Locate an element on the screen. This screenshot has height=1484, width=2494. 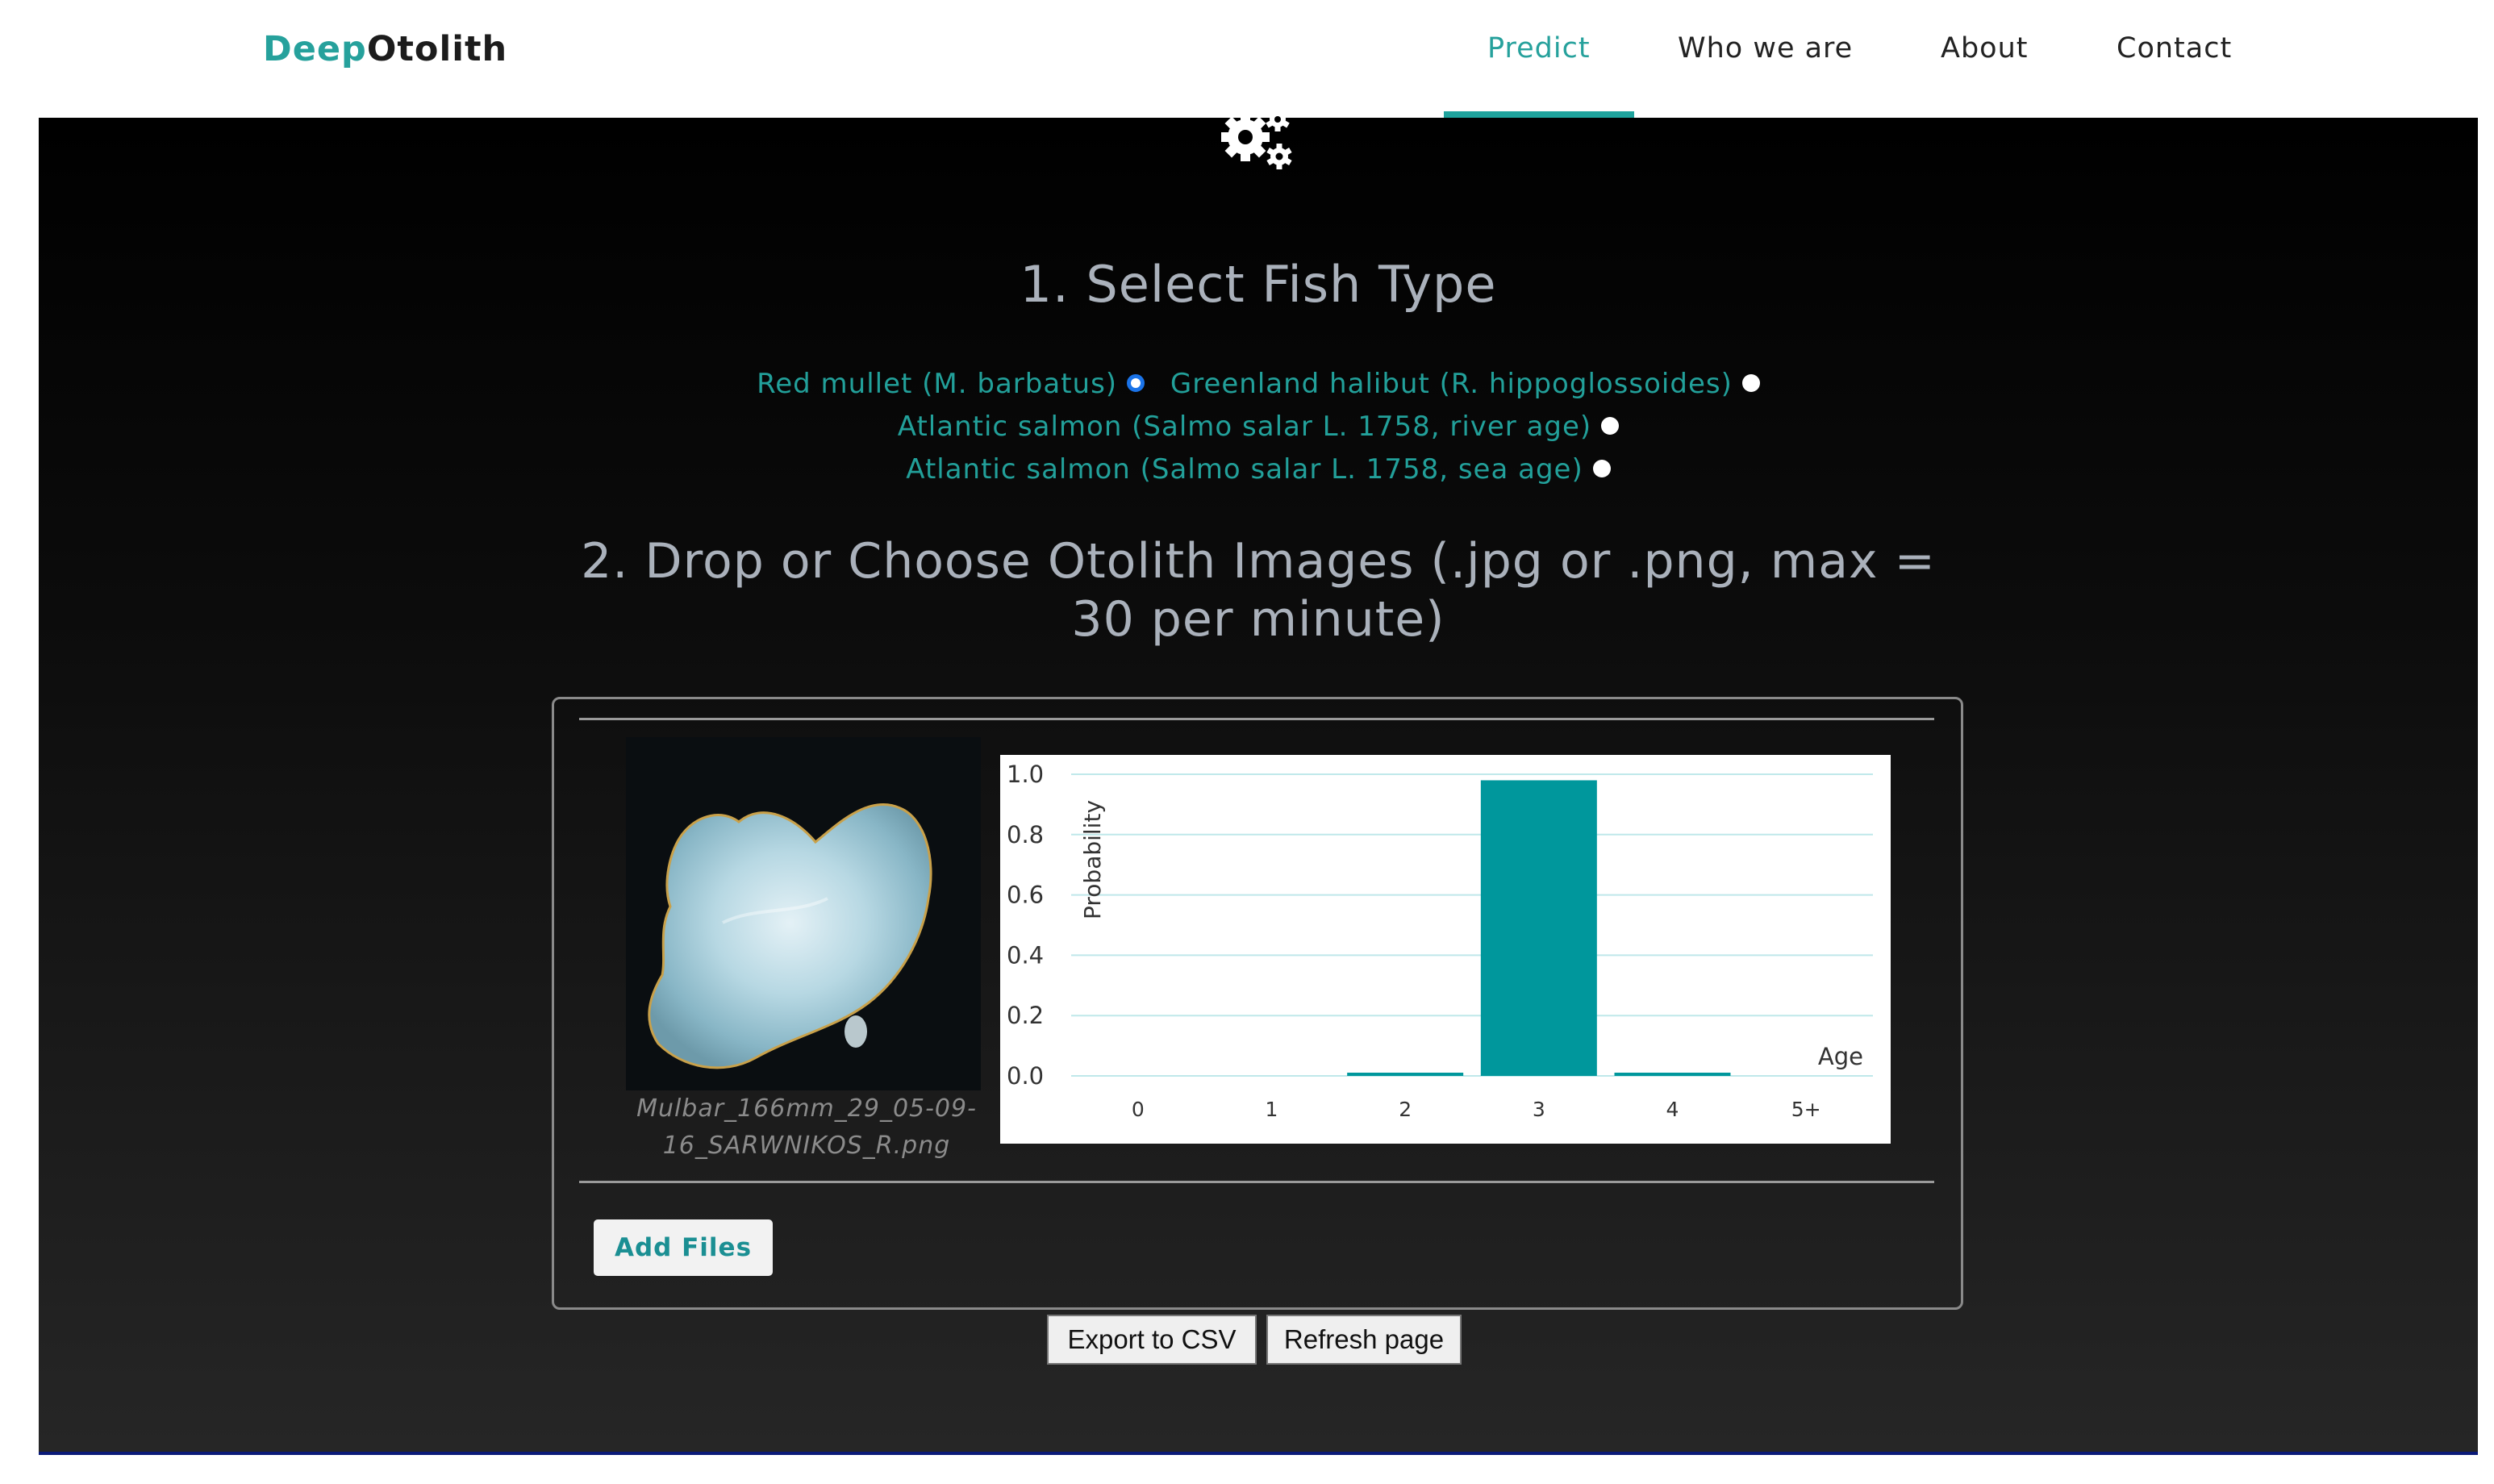
fish-option-greenland-halibut: Greenland halibut (R. hippoglossoides) is located at coordinates (1465, 385).